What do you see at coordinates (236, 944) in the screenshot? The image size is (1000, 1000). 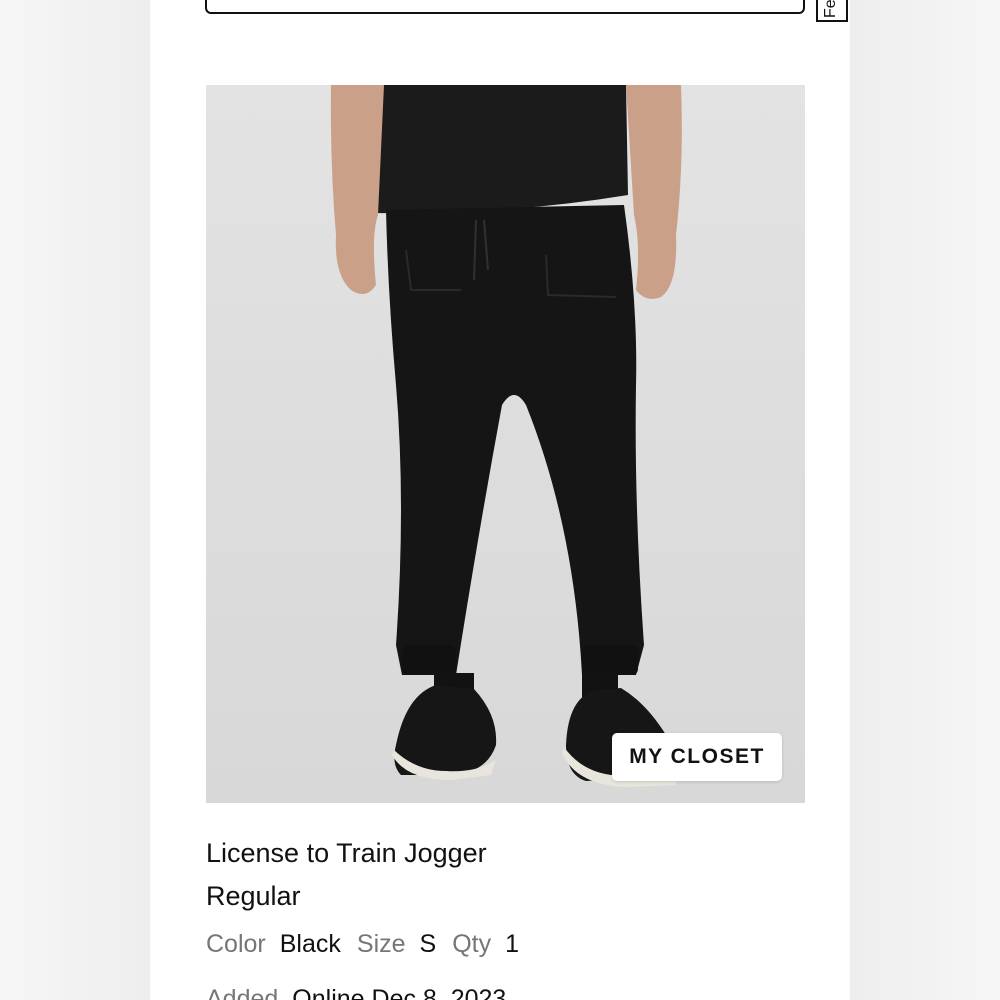 I see `color-label: Color` at bounding box center [236, 944].